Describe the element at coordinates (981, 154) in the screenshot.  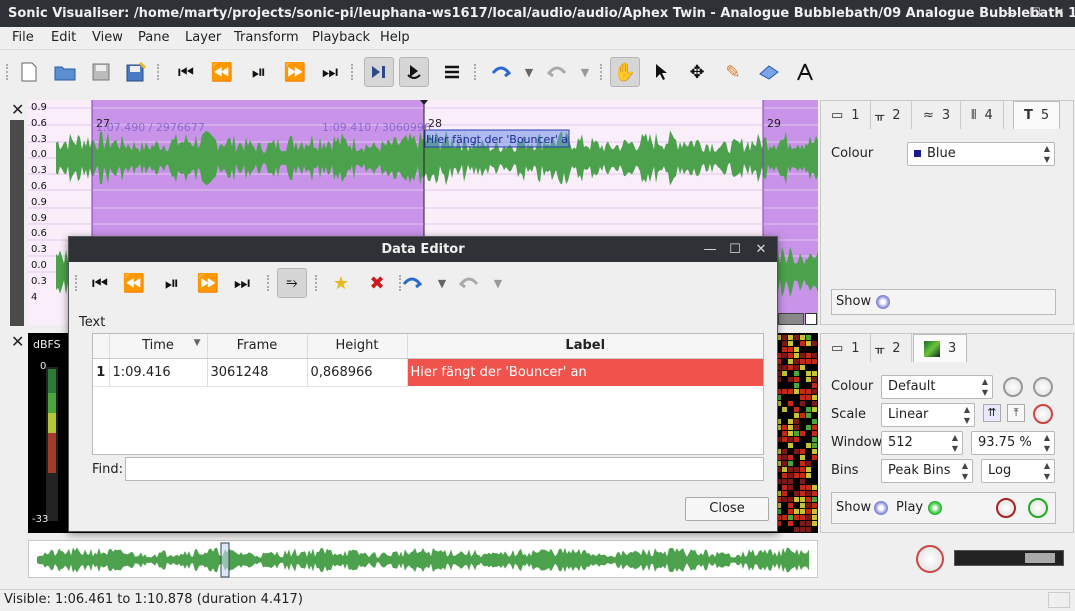
I see `colour-select: Blue ▲ ▼` at that location.